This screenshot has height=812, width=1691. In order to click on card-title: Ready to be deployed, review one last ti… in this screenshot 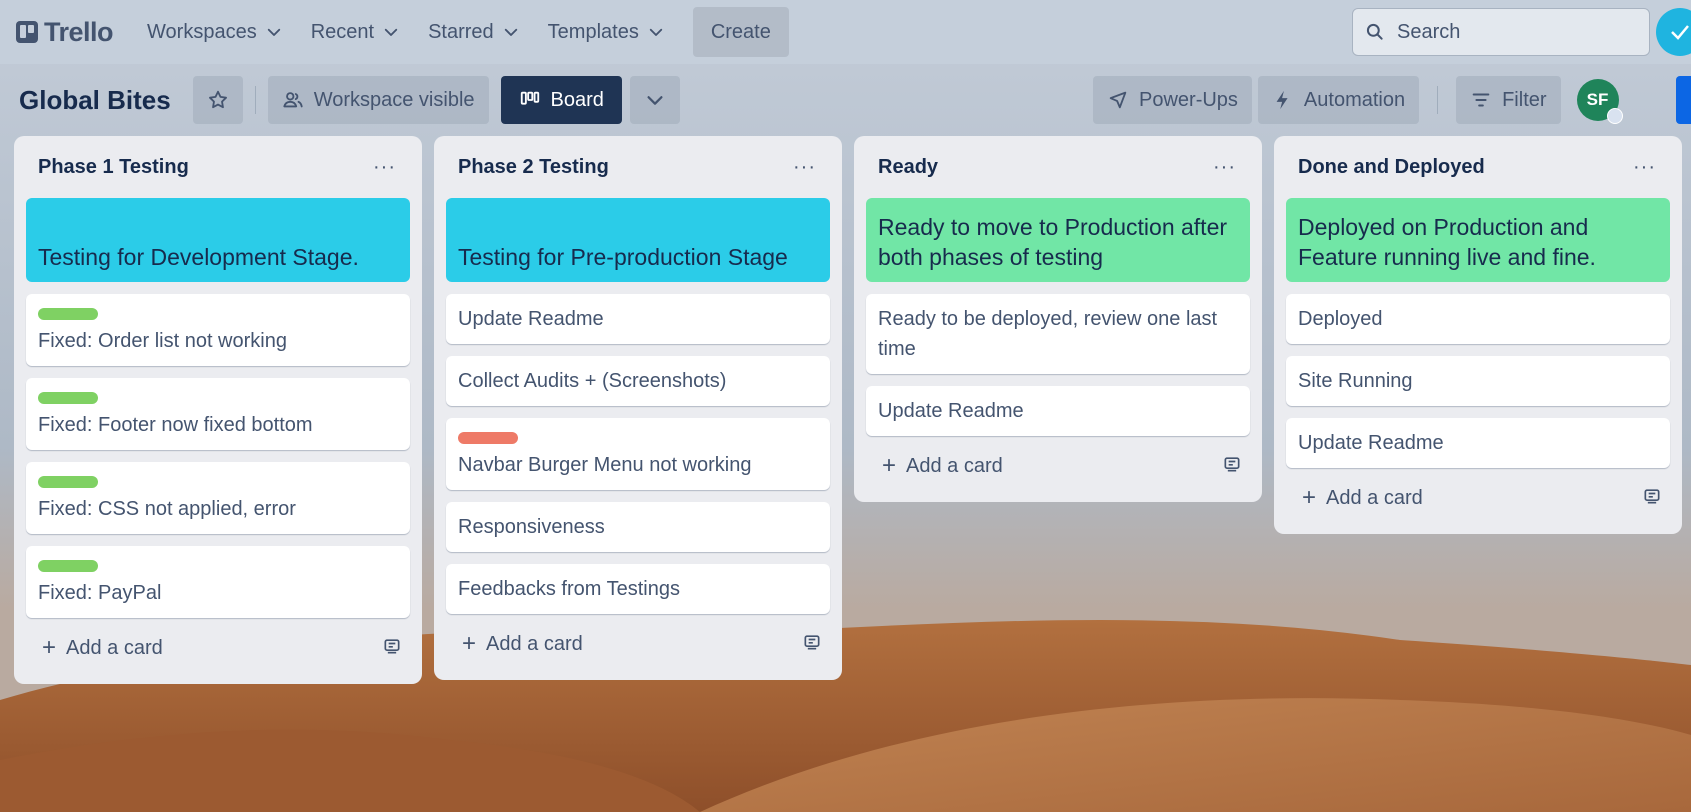, I will do `click(1048, 334)`.